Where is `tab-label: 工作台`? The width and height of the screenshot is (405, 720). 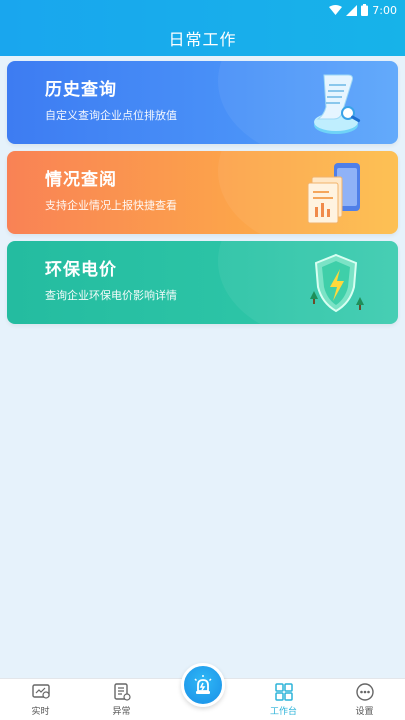 tab-label: 工作台 is located at coordinates (283, 712).